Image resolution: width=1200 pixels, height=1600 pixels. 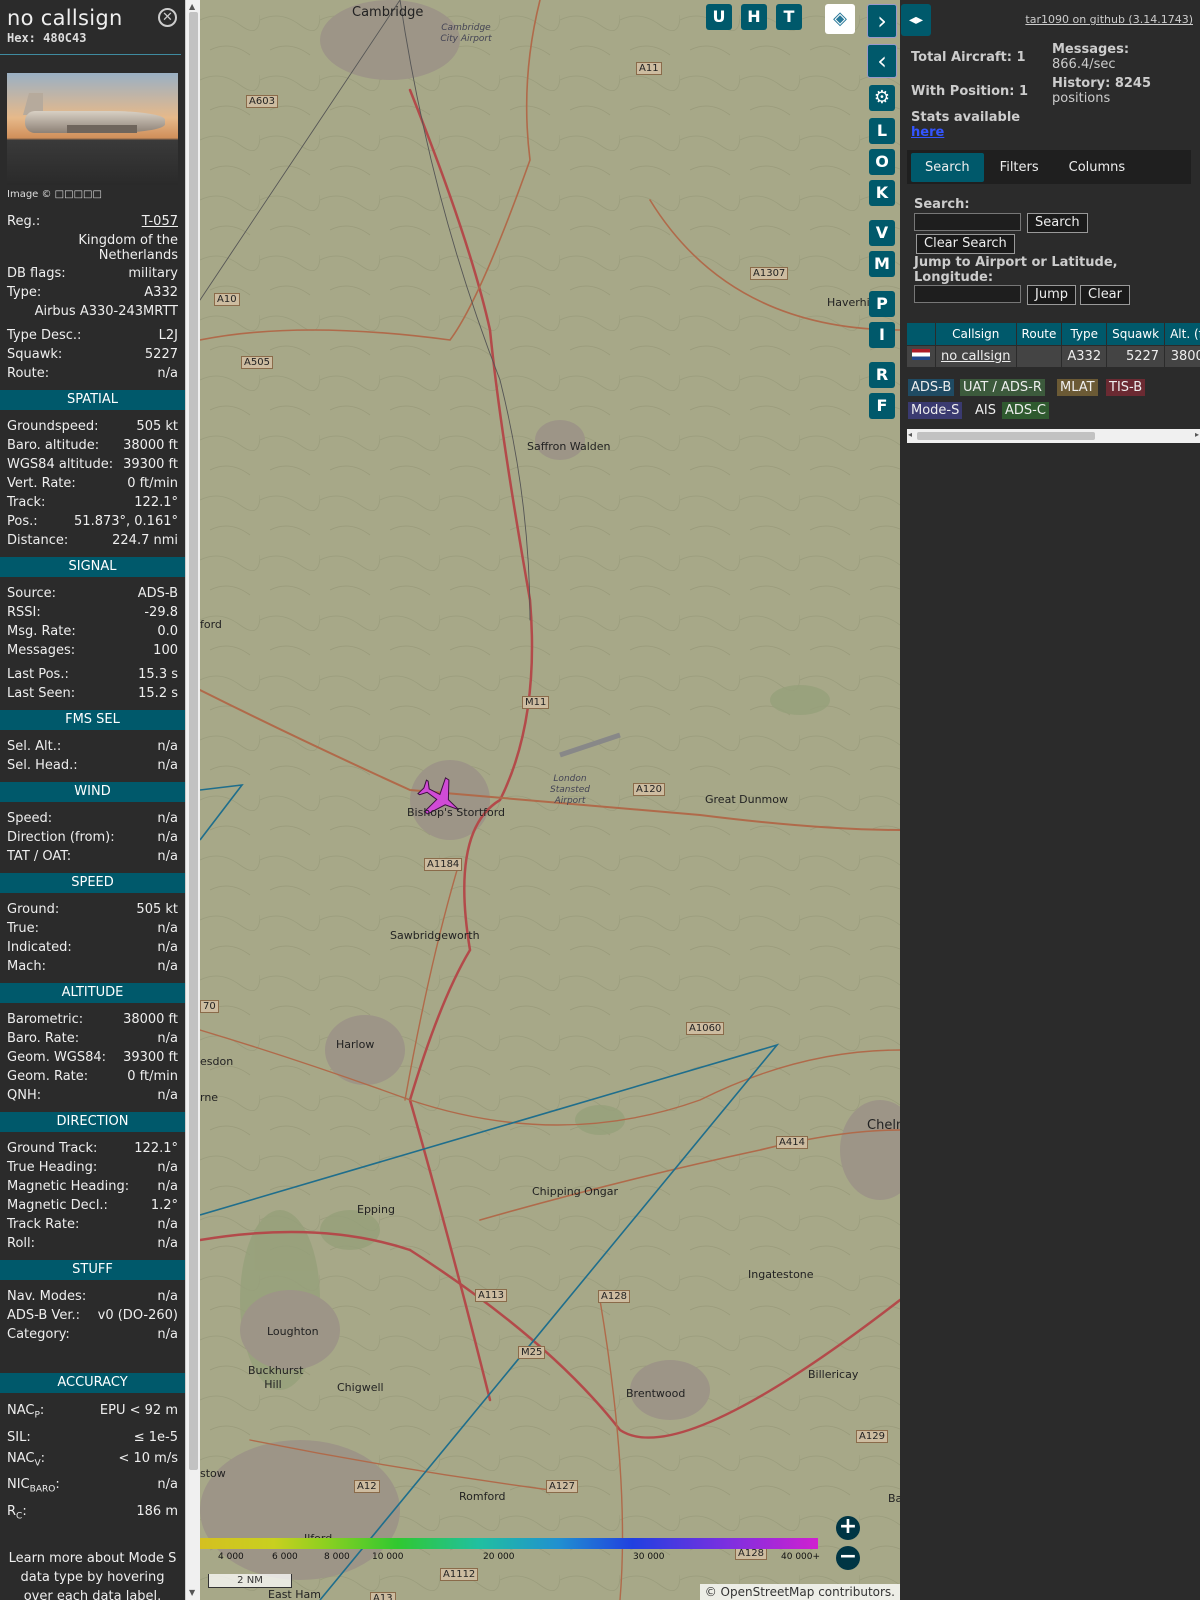 What do you see at coordinates (126, 521) in the screenshot?
I see `info-value: 51.873°, 0.161°` at bounding box center [126, 521].